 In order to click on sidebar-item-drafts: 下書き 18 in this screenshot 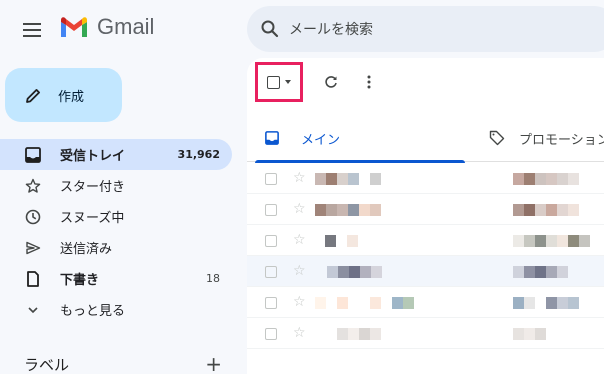, I will do `click(116, 278)`.